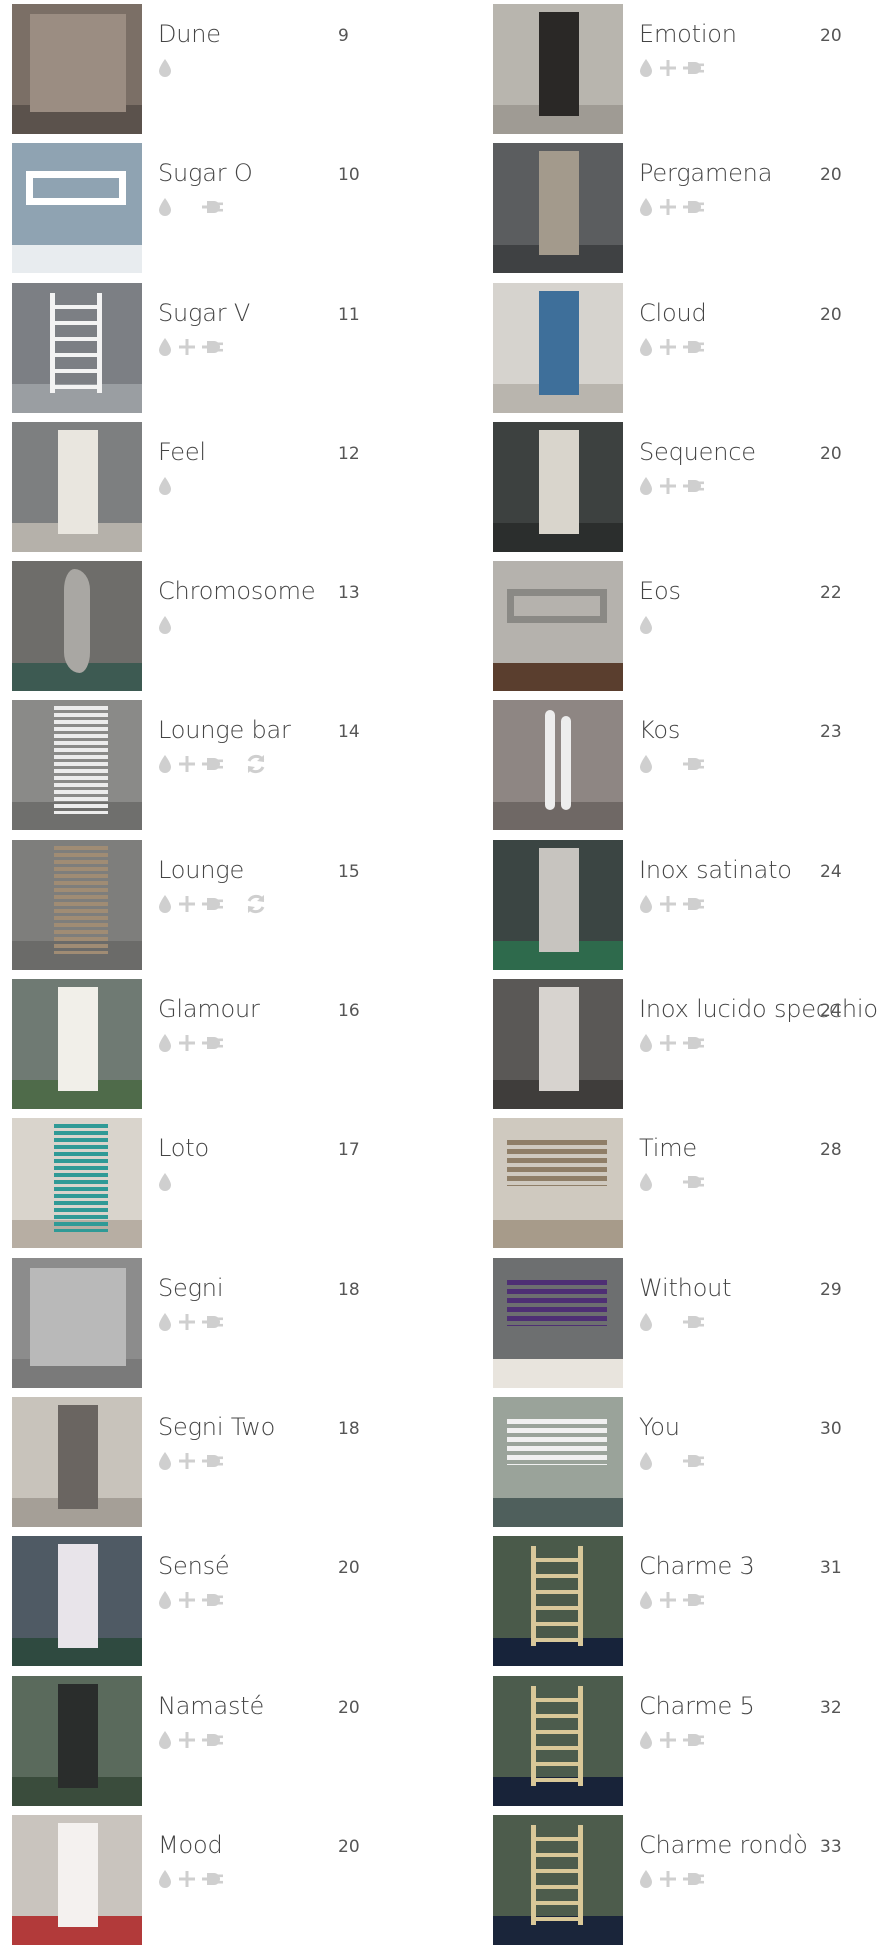 The height and width of the screenshot is (1953, 890). Describe the element at coordinates (209, 1009) in the screenshot. I see `product-name: Glamour` at that location.